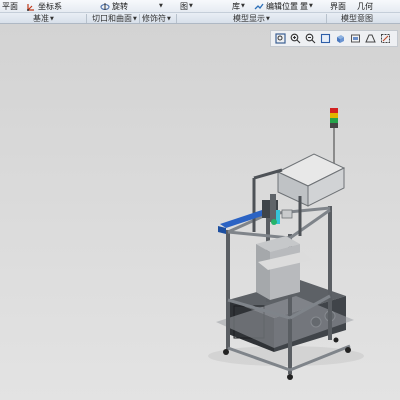 This screenshot has height=400, width=400. I want to click on view-button: 图 ▼, so click(186, 6).